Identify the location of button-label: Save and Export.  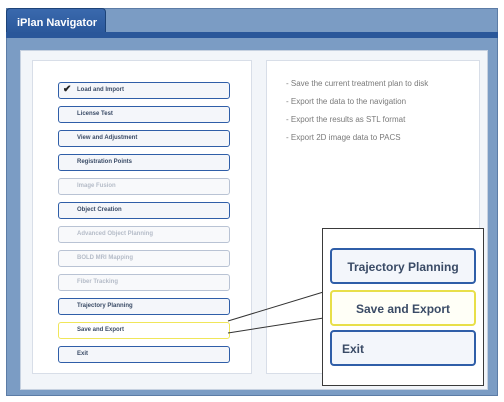
(403, 309).